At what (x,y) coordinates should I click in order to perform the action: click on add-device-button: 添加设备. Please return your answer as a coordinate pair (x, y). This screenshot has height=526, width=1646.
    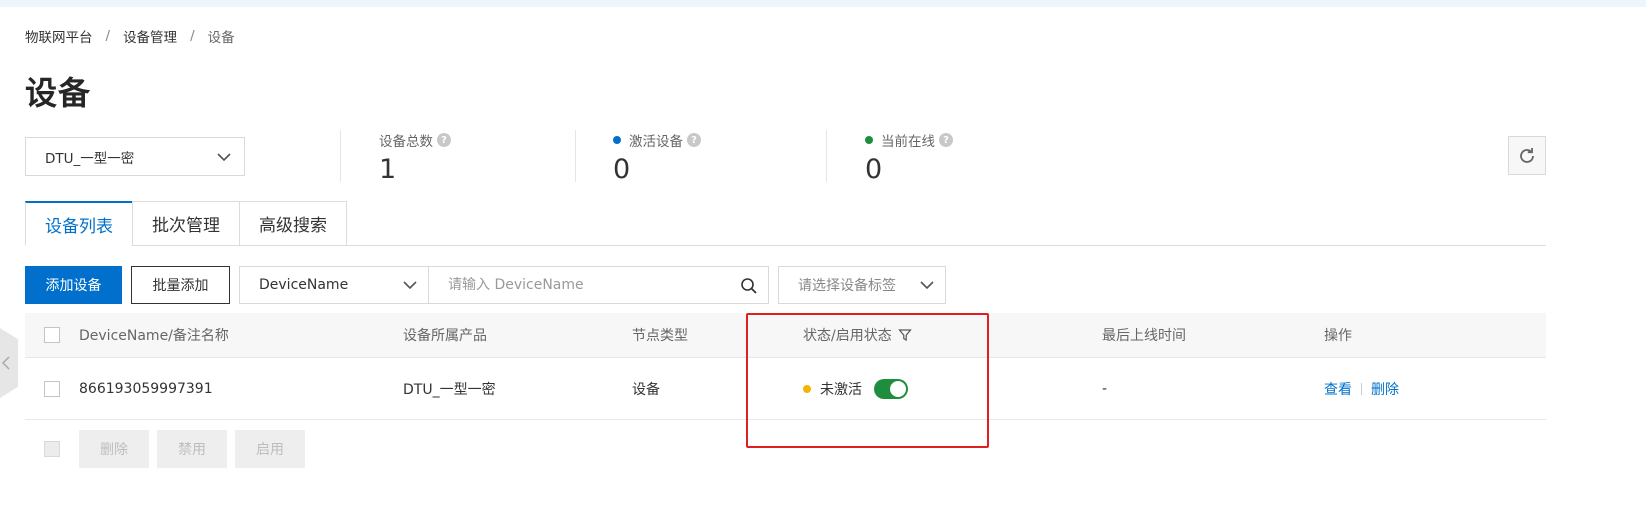
    Looking at the image, I should click on (73, 285).